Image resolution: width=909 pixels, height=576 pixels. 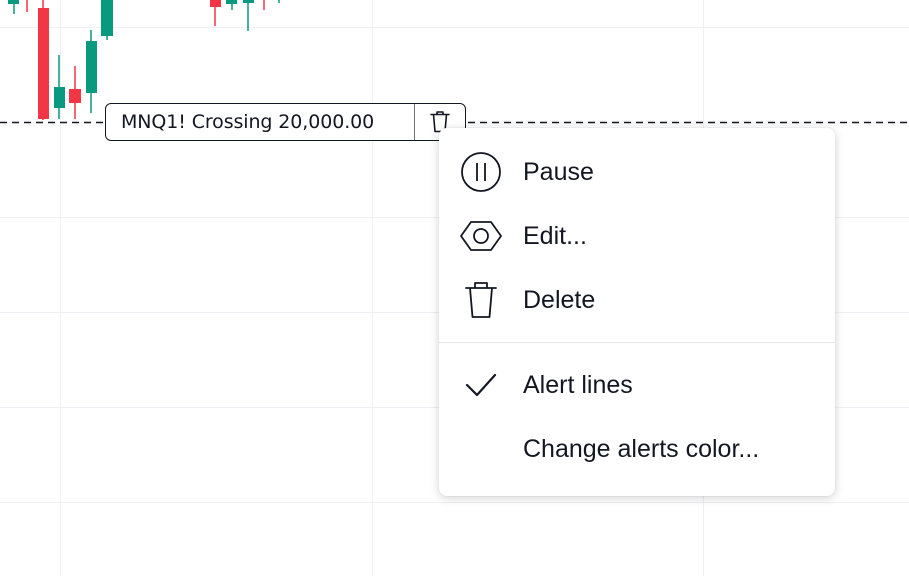 What do you see at coordinates (637, 342) in the screenshot?
I see `menu-separator` at bounding box center [637, 342].